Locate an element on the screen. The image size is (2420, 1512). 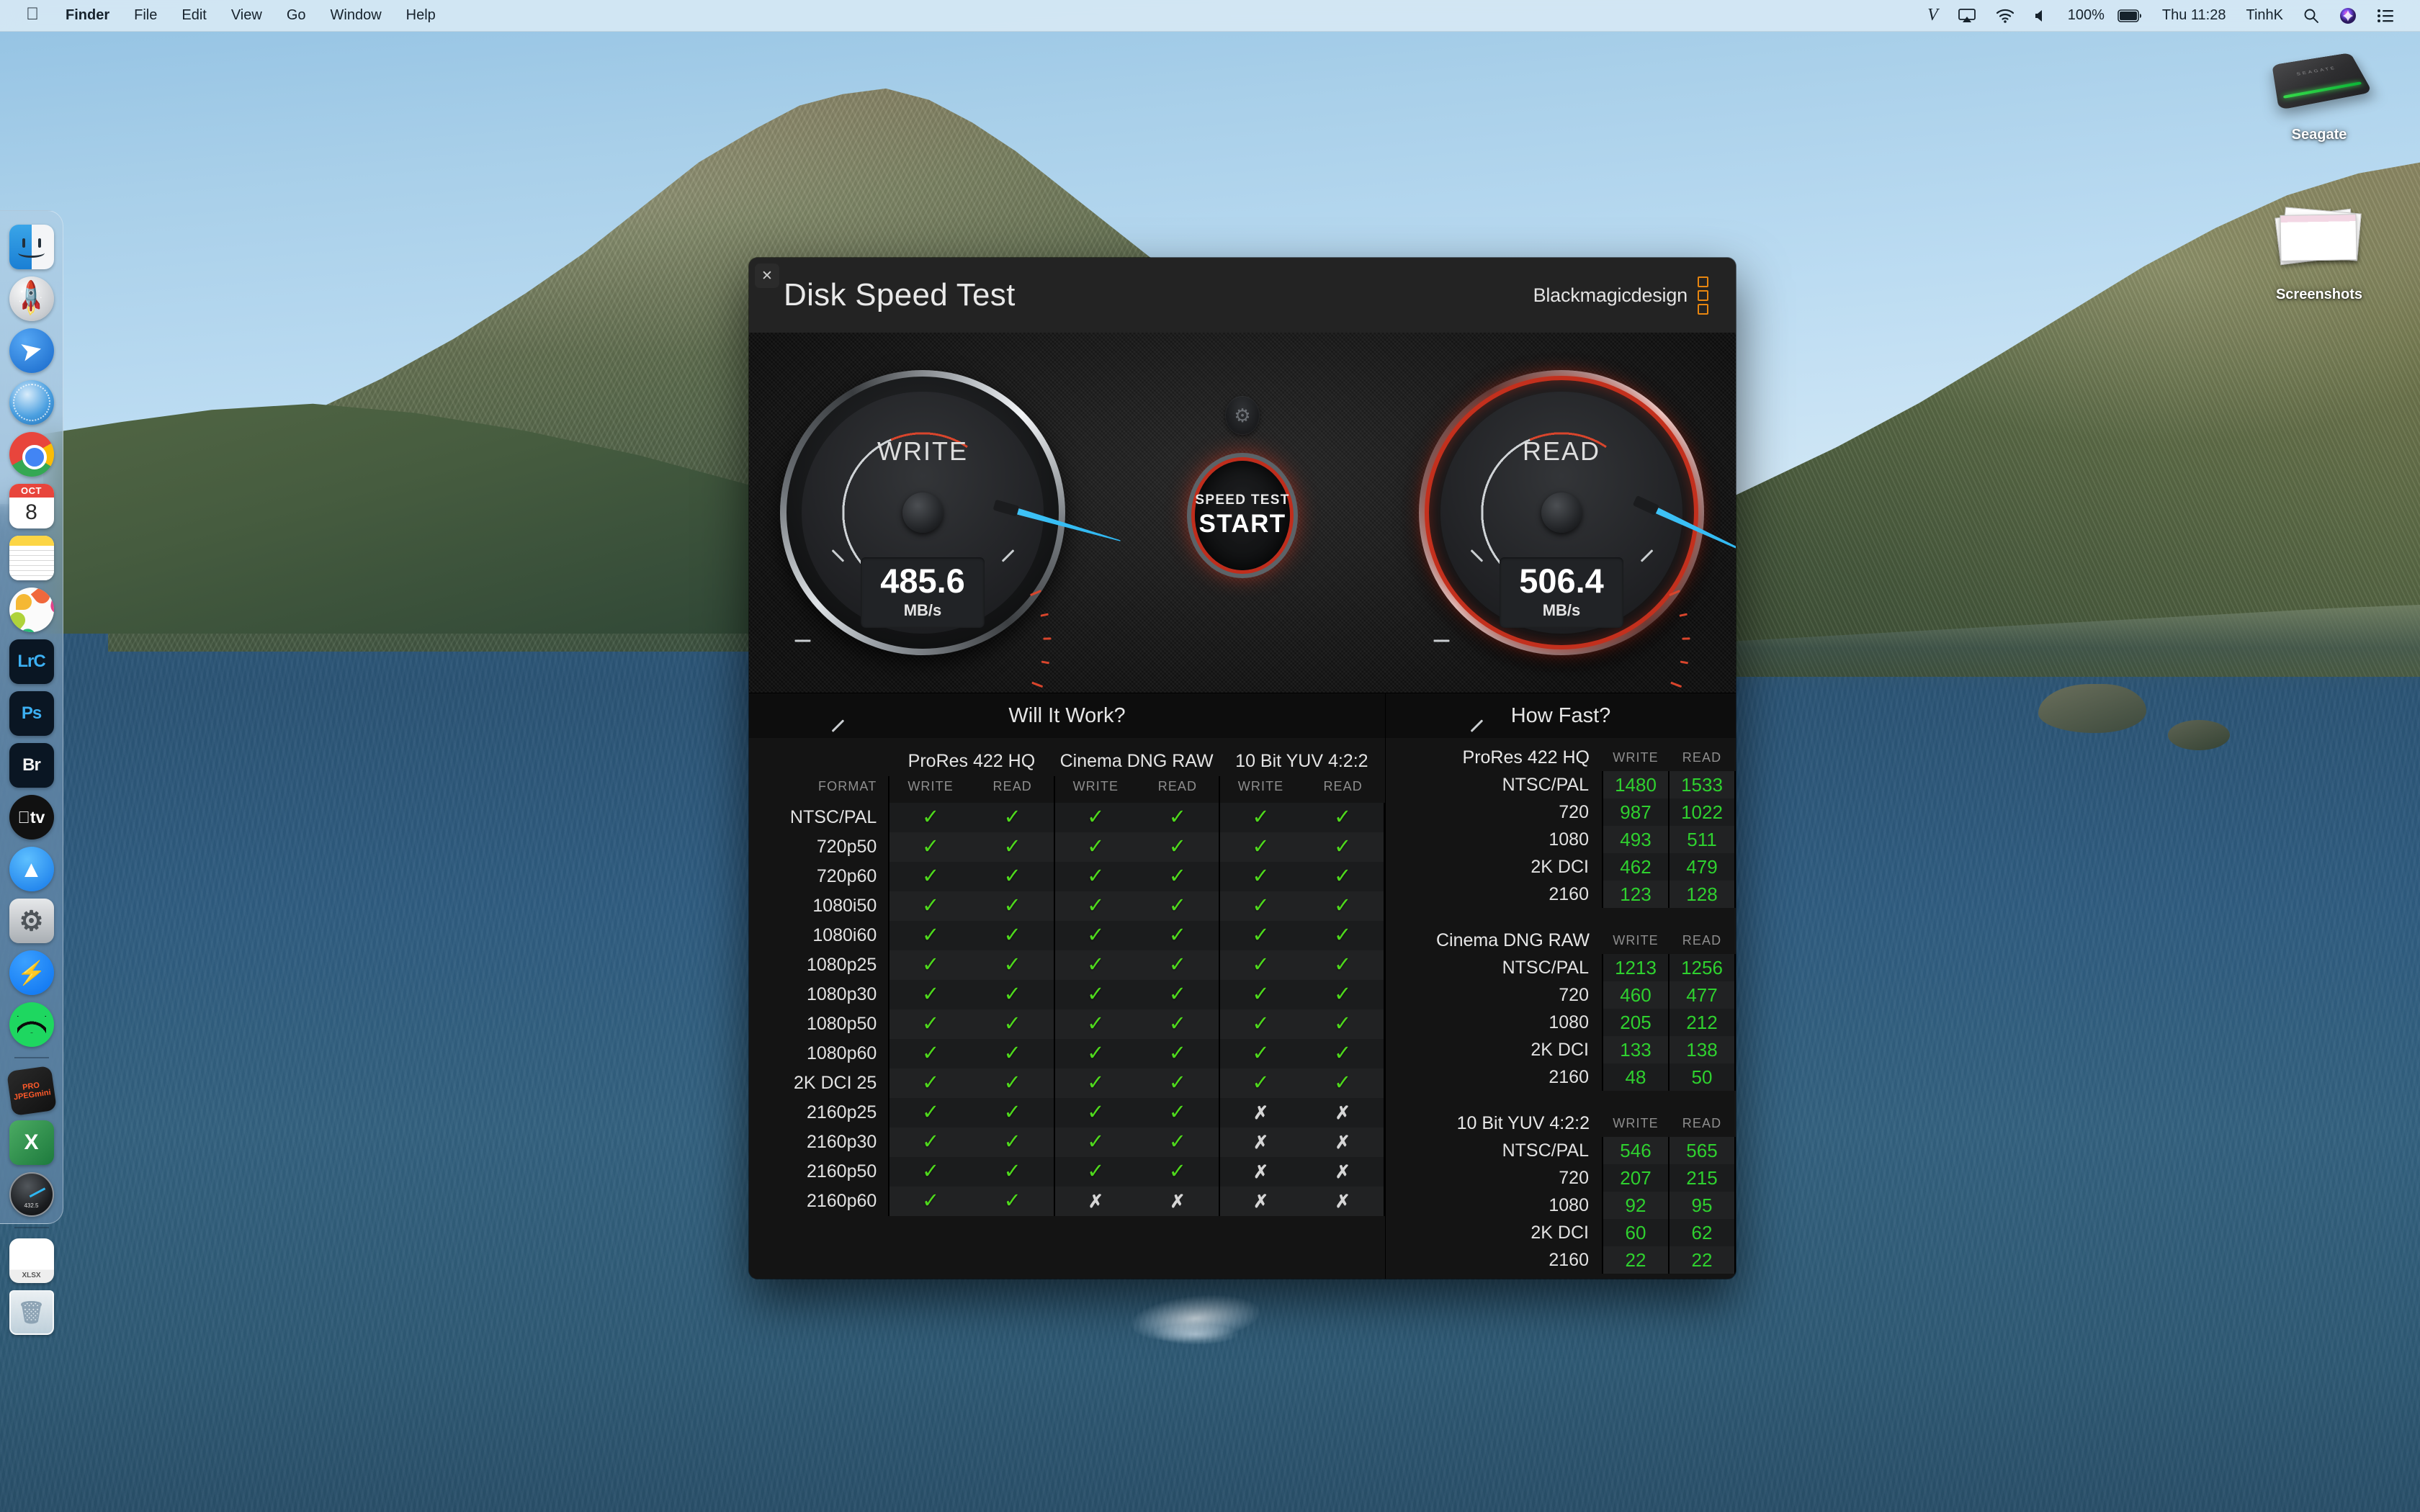
user-name-label: TinhK is located at coordinates (2264, 16).